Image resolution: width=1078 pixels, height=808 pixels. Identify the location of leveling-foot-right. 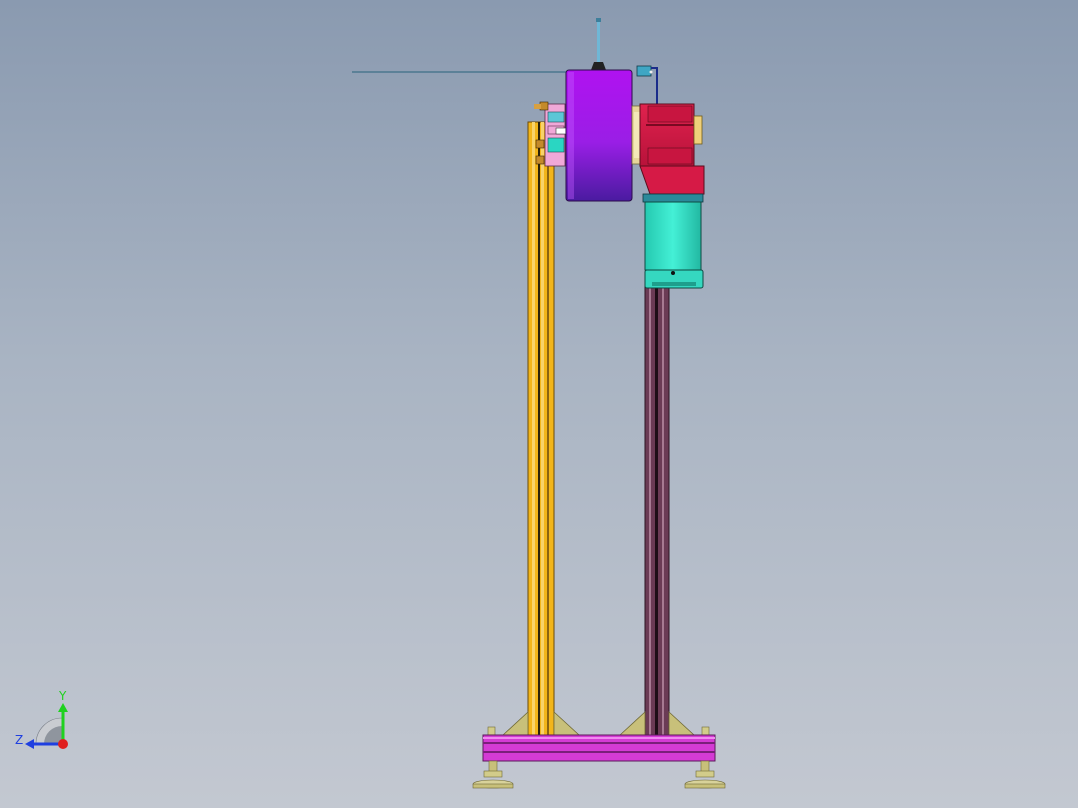
(705, 774).